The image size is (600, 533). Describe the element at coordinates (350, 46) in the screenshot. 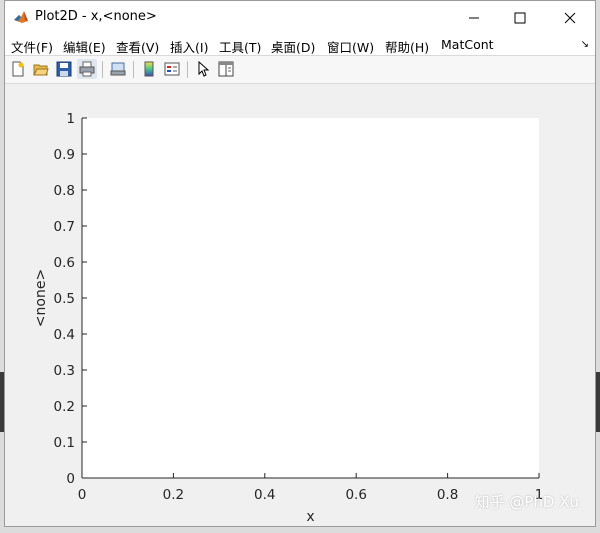

I see `menu-window: 窗口(W)` at that location.